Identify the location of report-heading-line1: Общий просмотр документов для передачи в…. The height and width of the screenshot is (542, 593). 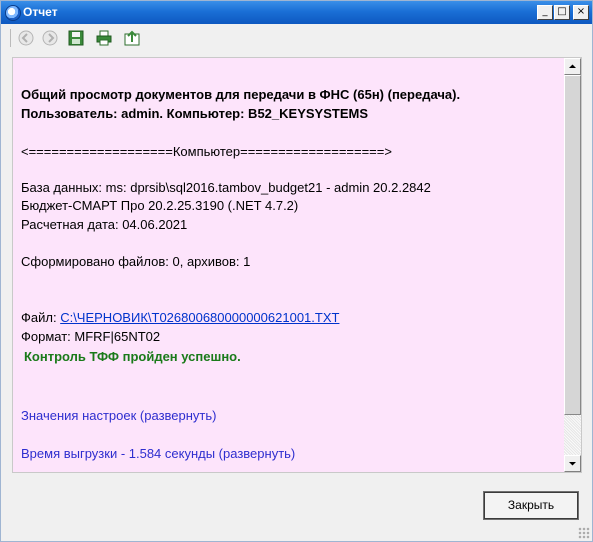
(241, 94).